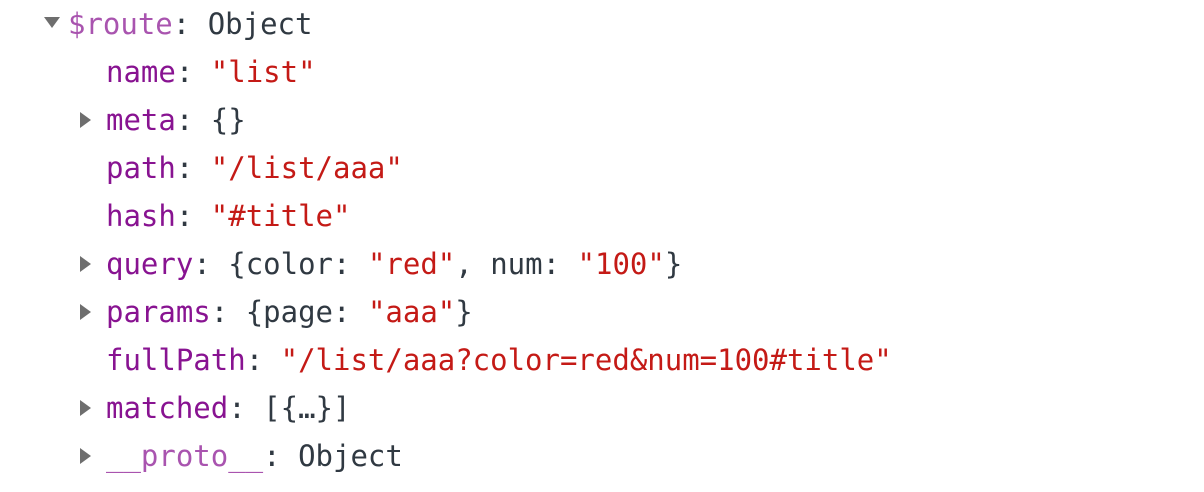 This screenshot has height=492, width=1204. Describe the element at coordinates (621, 264) in the screenshot. I see `preview-value: "100"` at that location.